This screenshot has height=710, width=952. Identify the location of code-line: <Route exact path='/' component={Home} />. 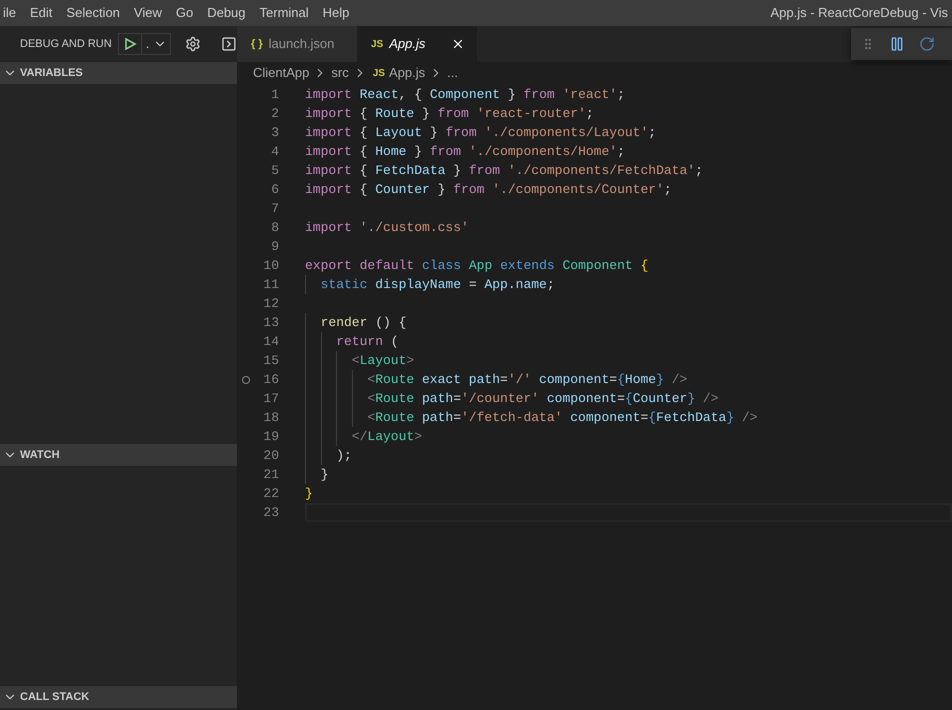
(496, 379).